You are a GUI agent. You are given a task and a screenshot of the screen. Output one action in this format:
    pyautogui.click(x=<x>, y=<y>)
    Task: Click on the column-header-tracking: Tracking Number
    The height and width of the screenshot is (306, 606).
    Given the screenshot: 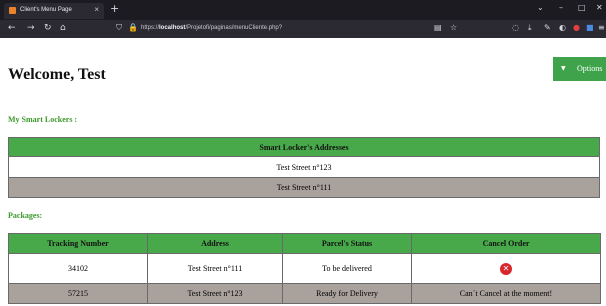 What is the action you would take?
    pyautogui.click(x=78, y=243)
    